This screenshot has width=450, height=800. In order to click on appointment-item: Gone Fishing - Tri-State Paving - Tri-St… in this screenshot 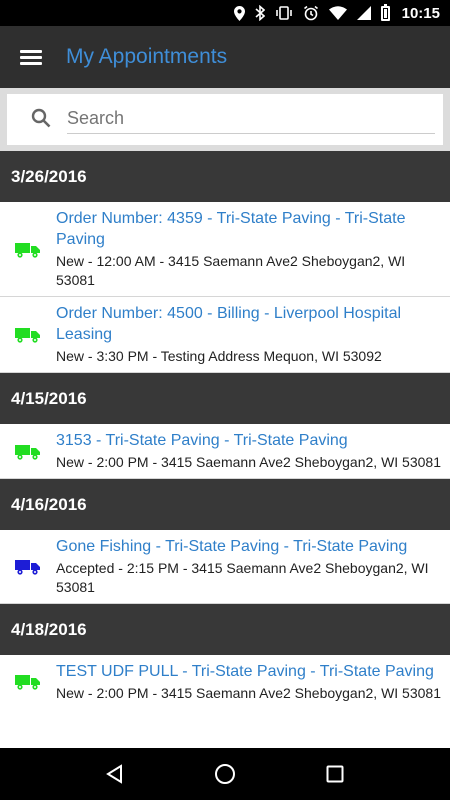, I will do `click(225, 567)`.